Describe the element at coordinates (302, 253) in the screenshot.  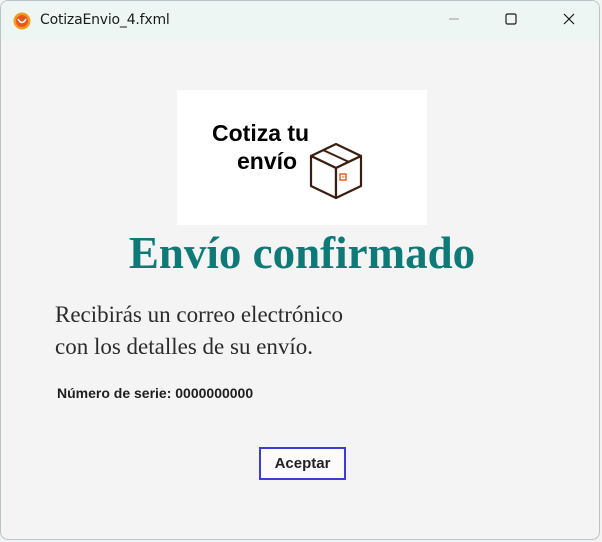
I see `page-title: Envío confirmado` at that location.